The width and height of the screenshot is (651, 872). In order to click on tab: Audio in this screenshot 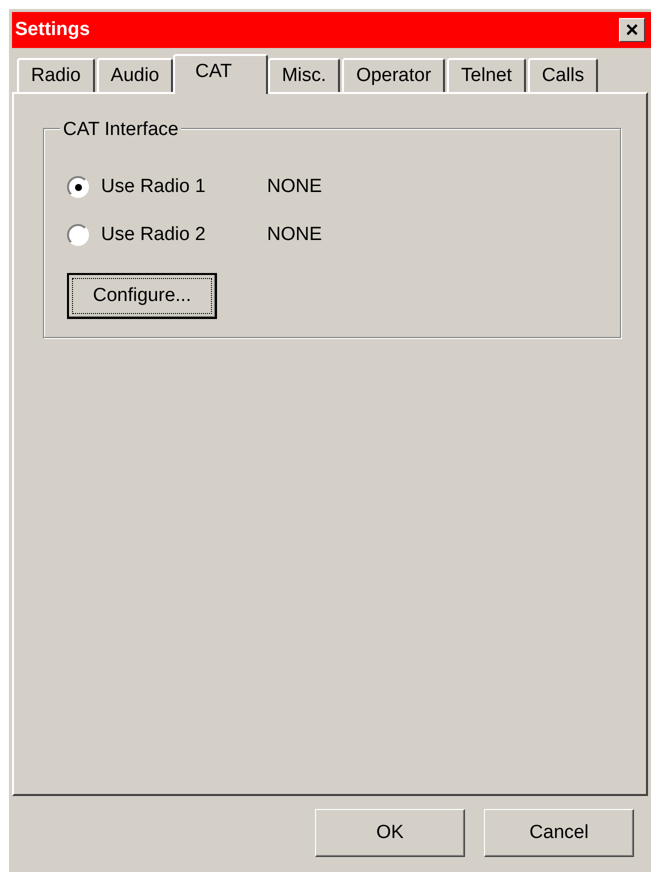, I will do `click(135, 75)`.